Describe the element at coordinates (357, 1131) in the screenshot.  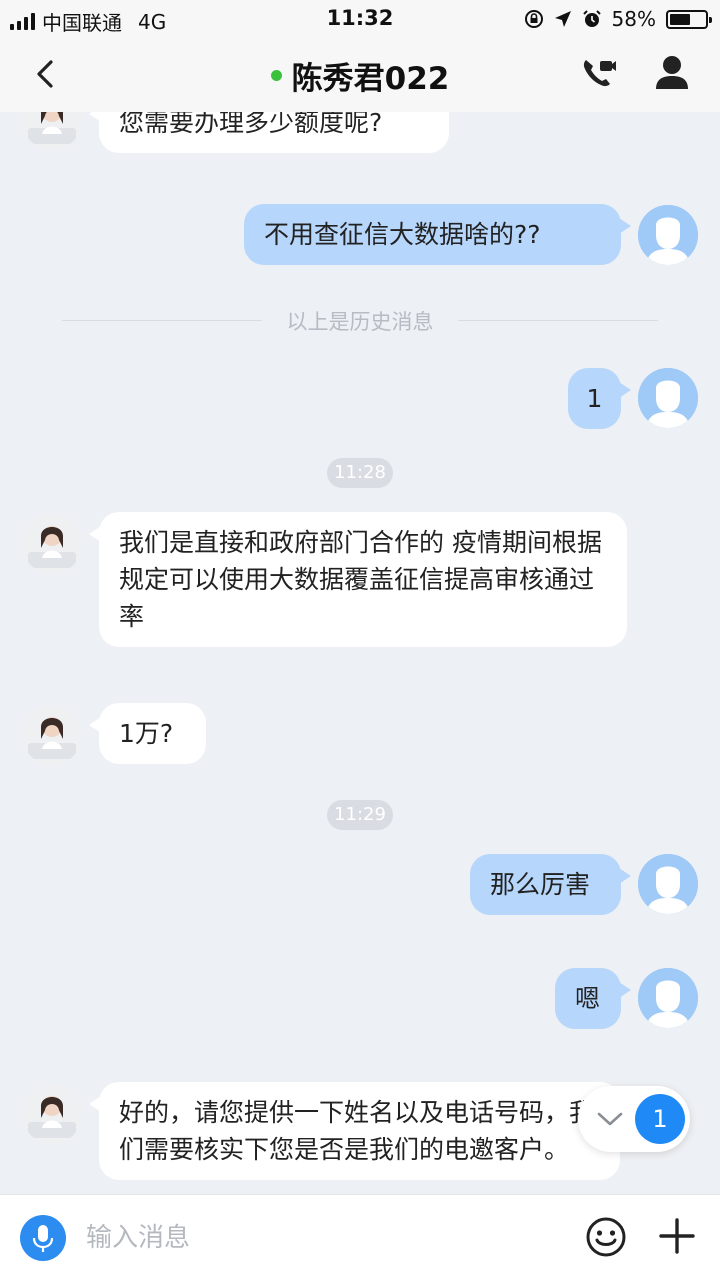
I see `message-text: 好的，请您提供一下姓名以及电话号码，我们需要核实下您是否是我们的电邀客户。` at that location.